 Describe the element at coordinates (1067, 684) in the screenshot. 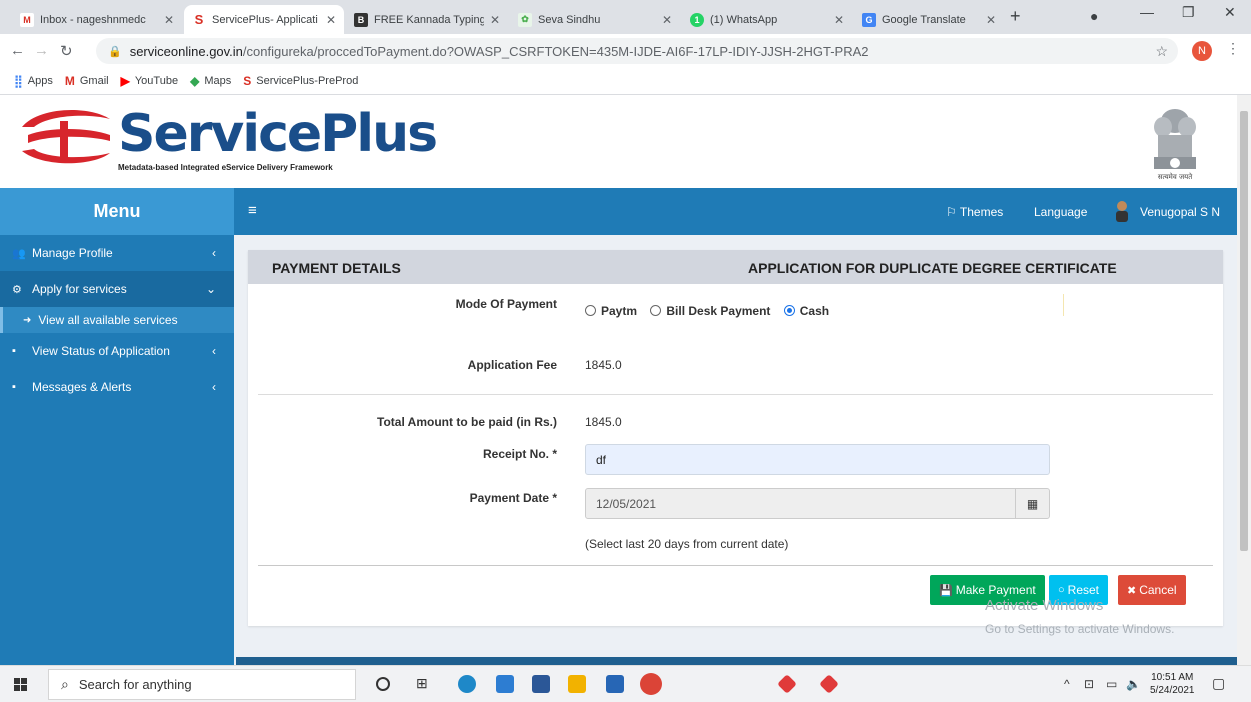

I see `tray-chevron-icon: ^` at that location.